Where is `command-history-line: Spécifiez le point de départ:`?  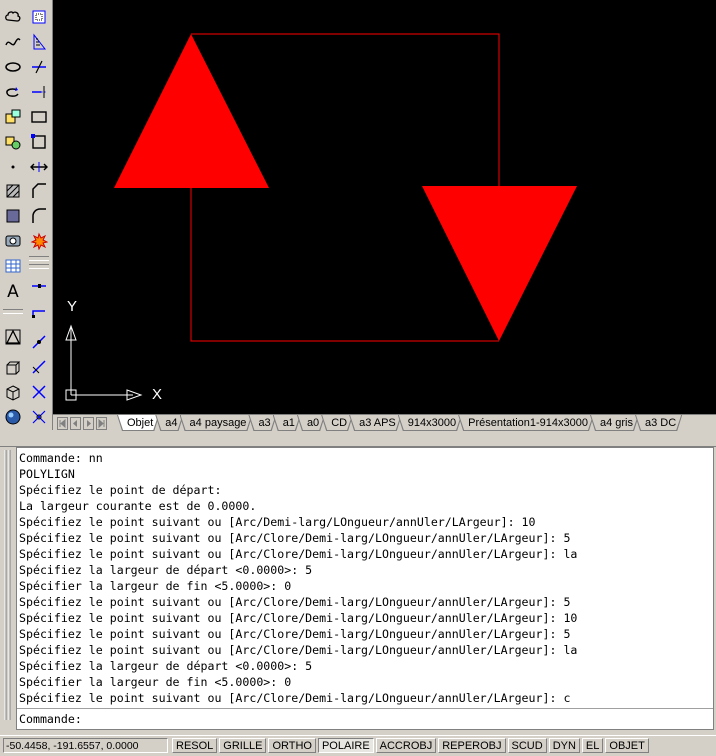 command-history-line: Spécifiez le point de départ: is located at coordinates (120, 490).